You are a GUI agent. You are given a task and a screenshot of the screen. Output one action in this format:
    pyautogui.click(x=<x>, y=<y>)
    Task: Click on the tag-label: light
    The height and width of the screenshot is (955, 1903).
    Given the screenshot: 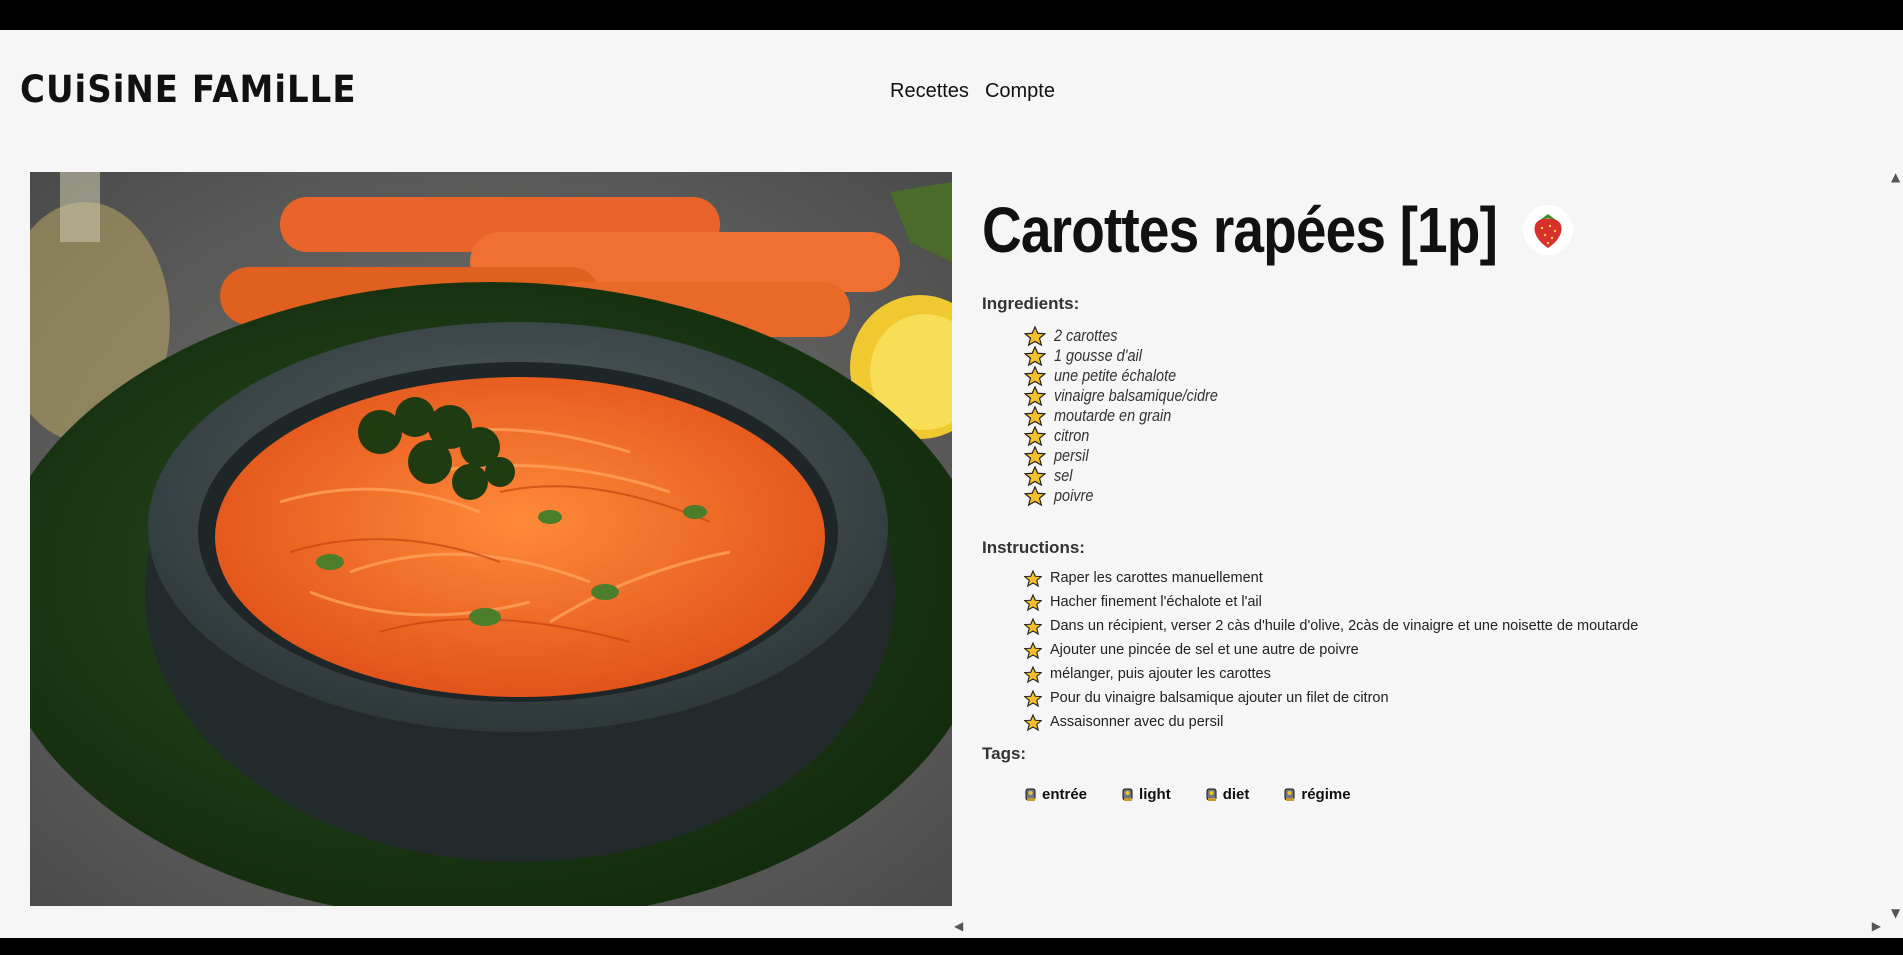 What is the action you would take?
    pyautogui.click(x=1155, y=794)
    